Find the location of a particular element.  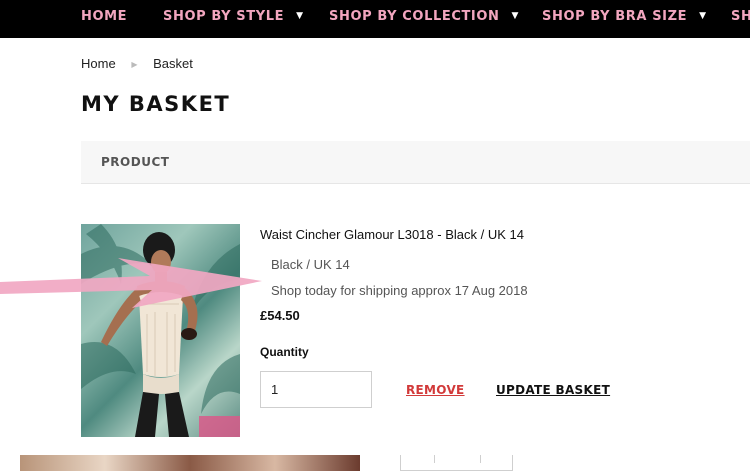

remove-button: REMOVE is located at coordinates (435, 390).